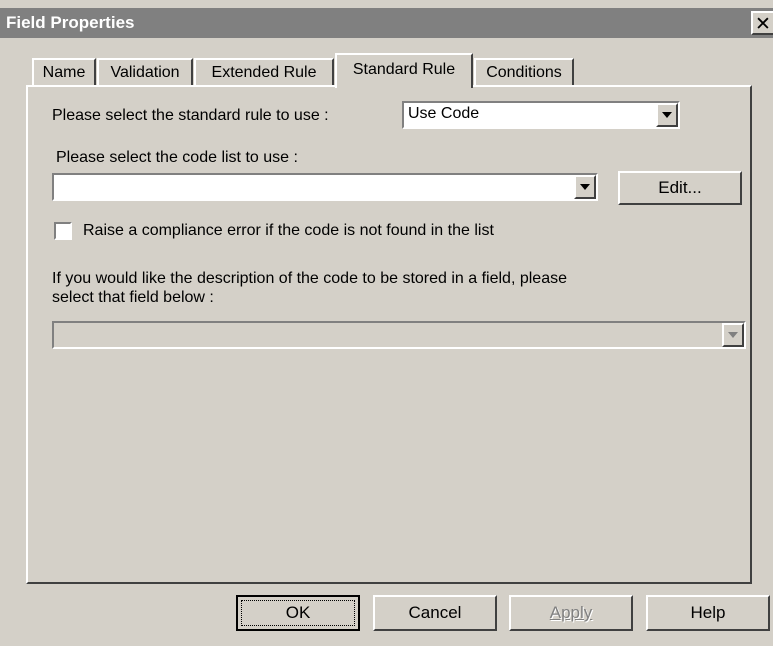  I want to click on description-field-dropdown-button, so click(733, 335).